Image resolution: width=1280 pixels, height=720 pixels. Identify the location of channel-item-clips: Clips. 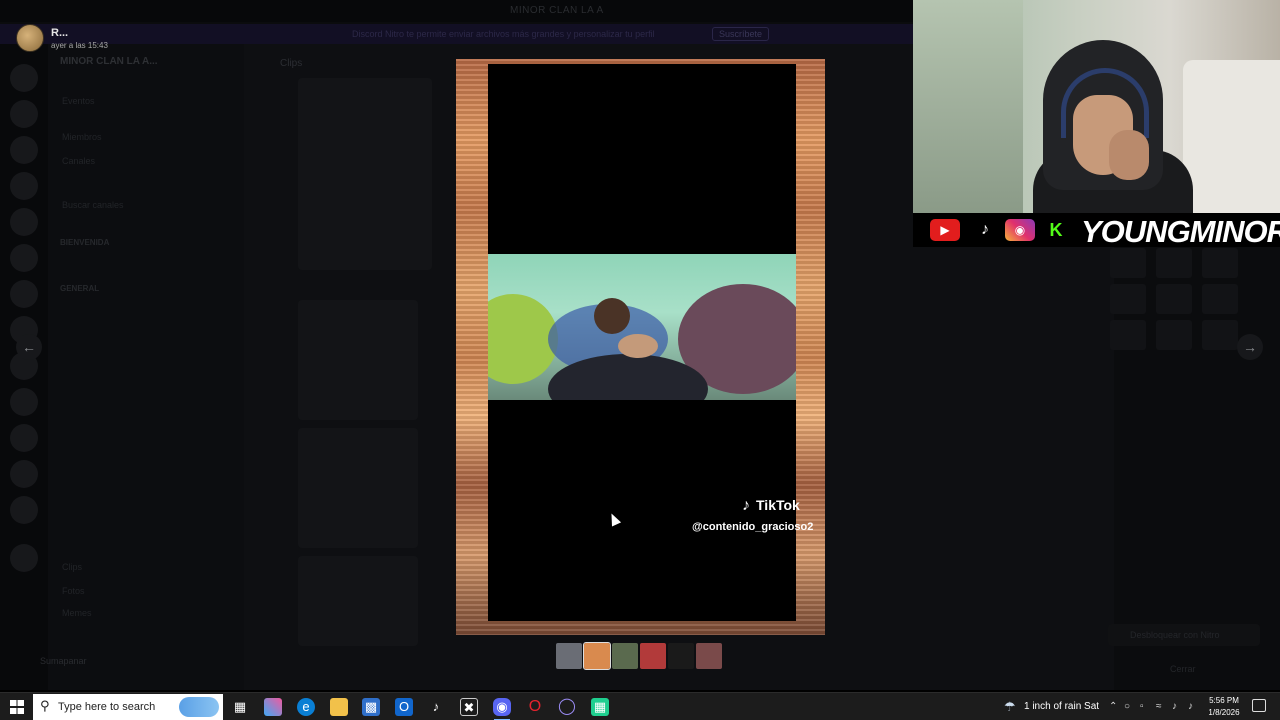
(72, 567).